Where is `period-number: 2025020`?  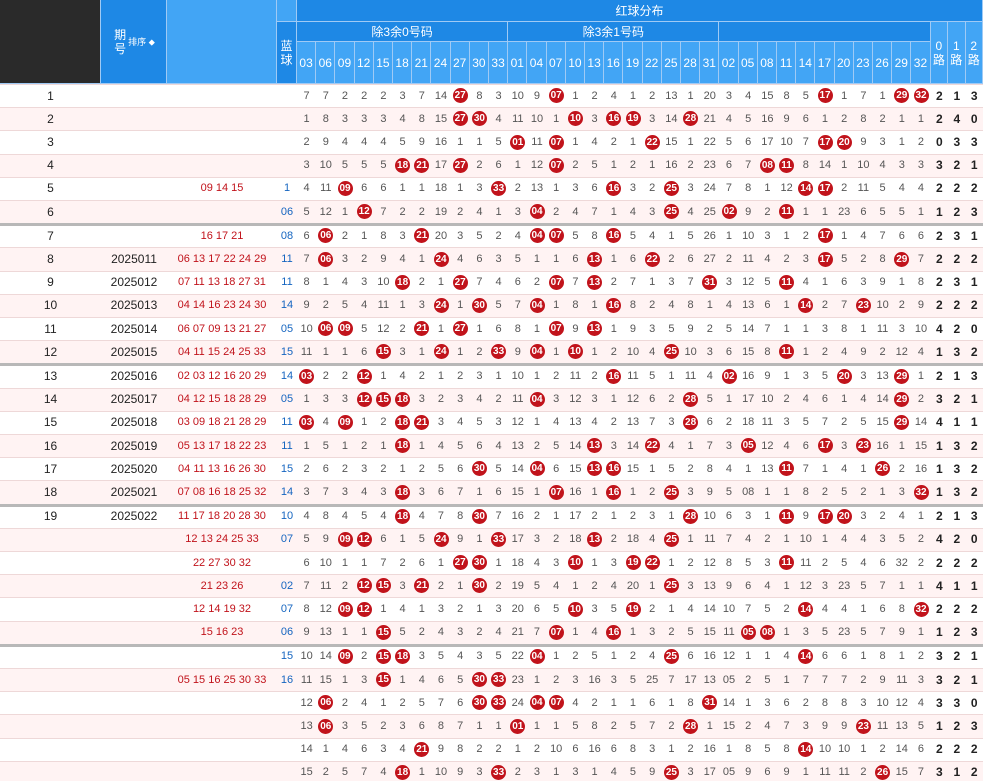
period-number: 2025020 is located at coordinates (134, 468).